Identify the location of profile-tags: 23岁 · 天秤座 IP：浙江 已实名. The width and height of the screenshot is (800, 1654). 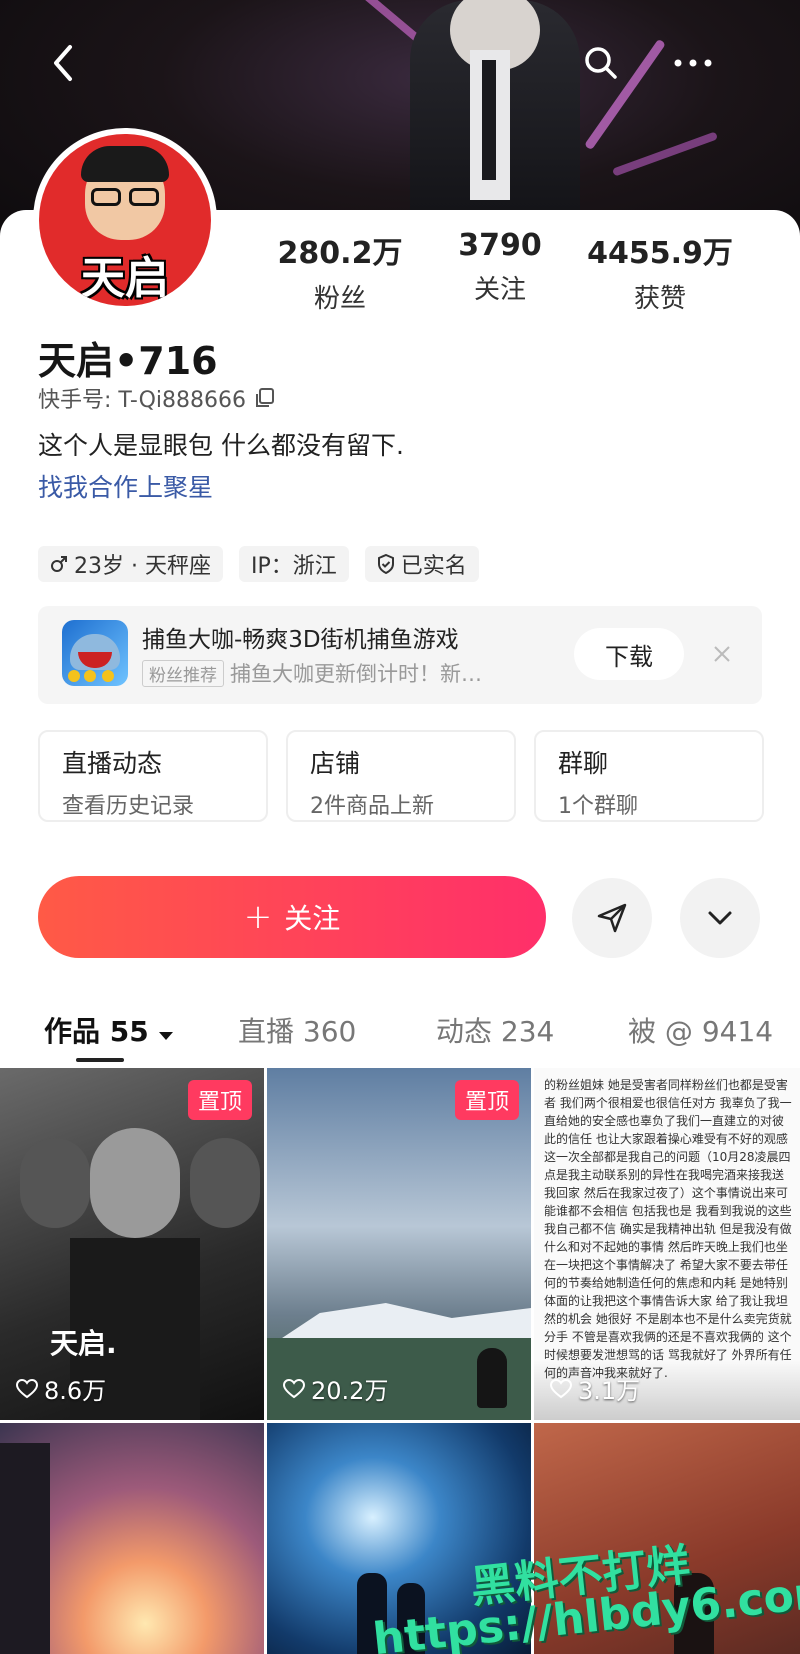
(258, 564).